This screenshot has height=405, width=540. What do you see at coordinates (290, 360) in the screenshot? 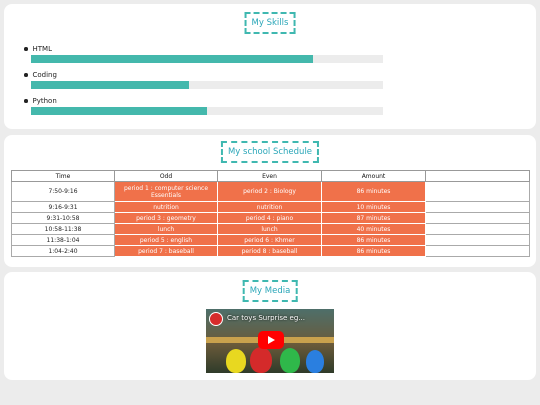
I see `egg-green` at bounding box center [290, 360].